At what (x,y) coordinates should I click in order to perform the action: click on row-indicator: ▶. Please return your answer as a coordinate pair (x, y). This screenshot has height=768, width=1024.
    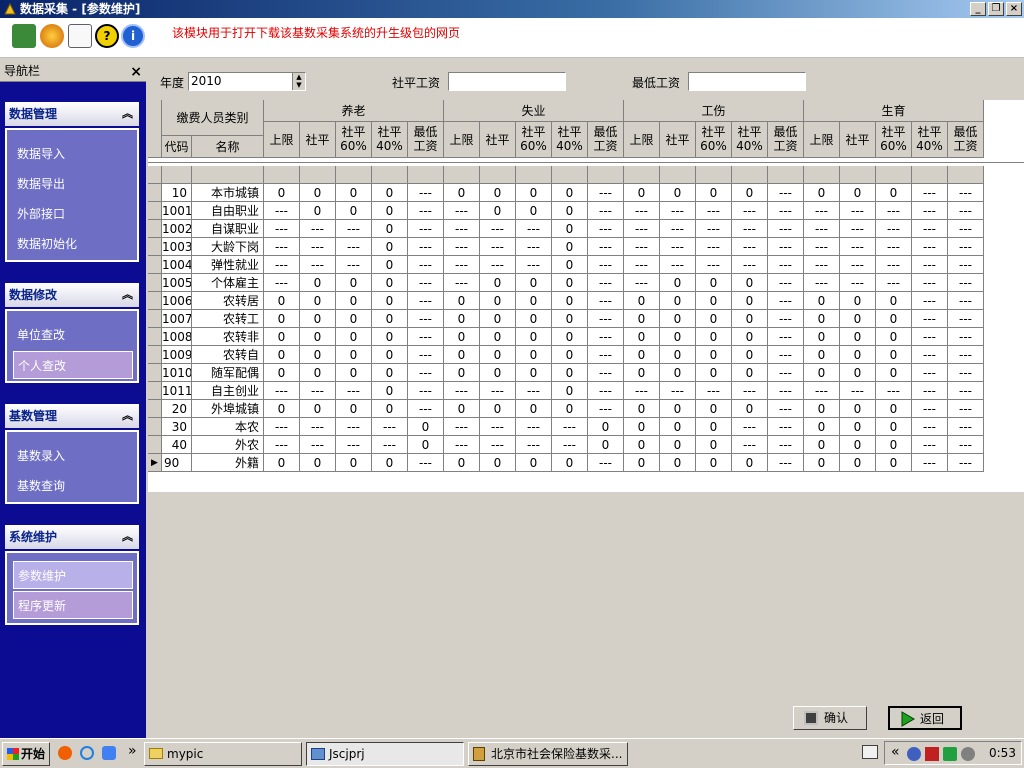
    Looking at the image, I should click on (155, 463).